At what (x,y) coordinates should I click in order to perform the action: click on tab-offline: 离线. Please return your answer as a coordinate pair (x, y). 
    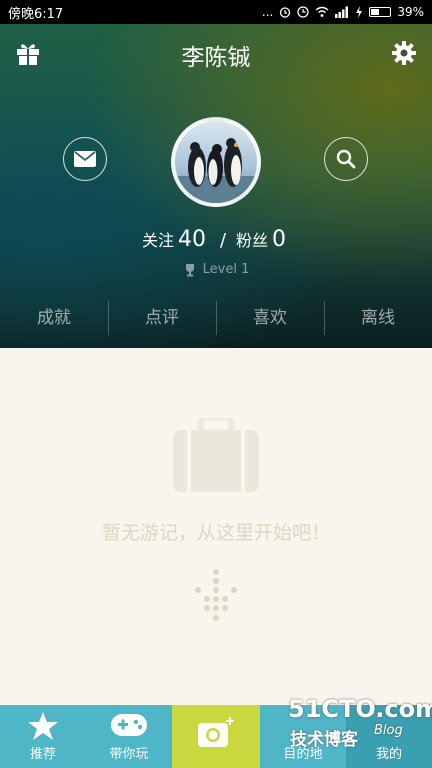
    Looking at the image, I should click on (378, 318).